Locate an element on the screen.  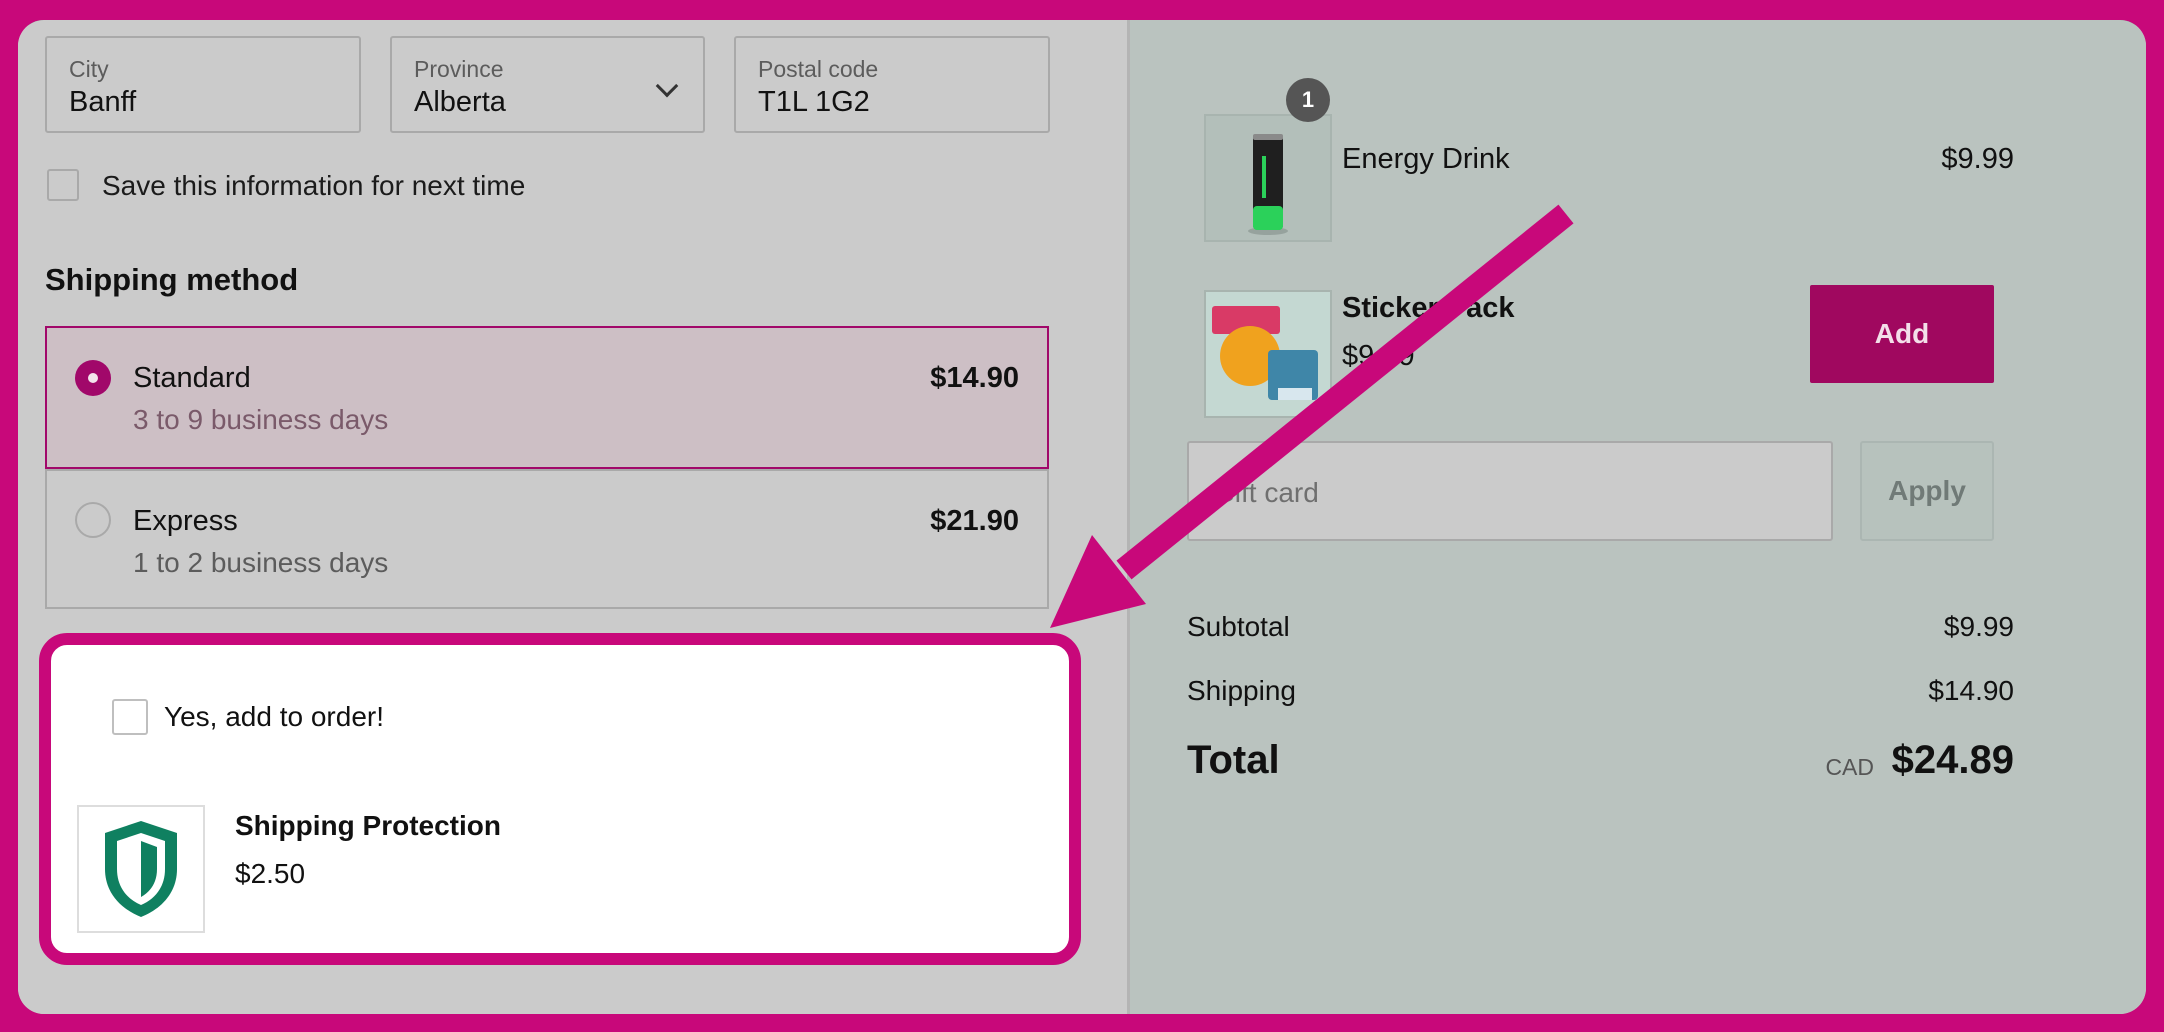
protection-name: Shipping Protection is located at coordinates (368, 825).